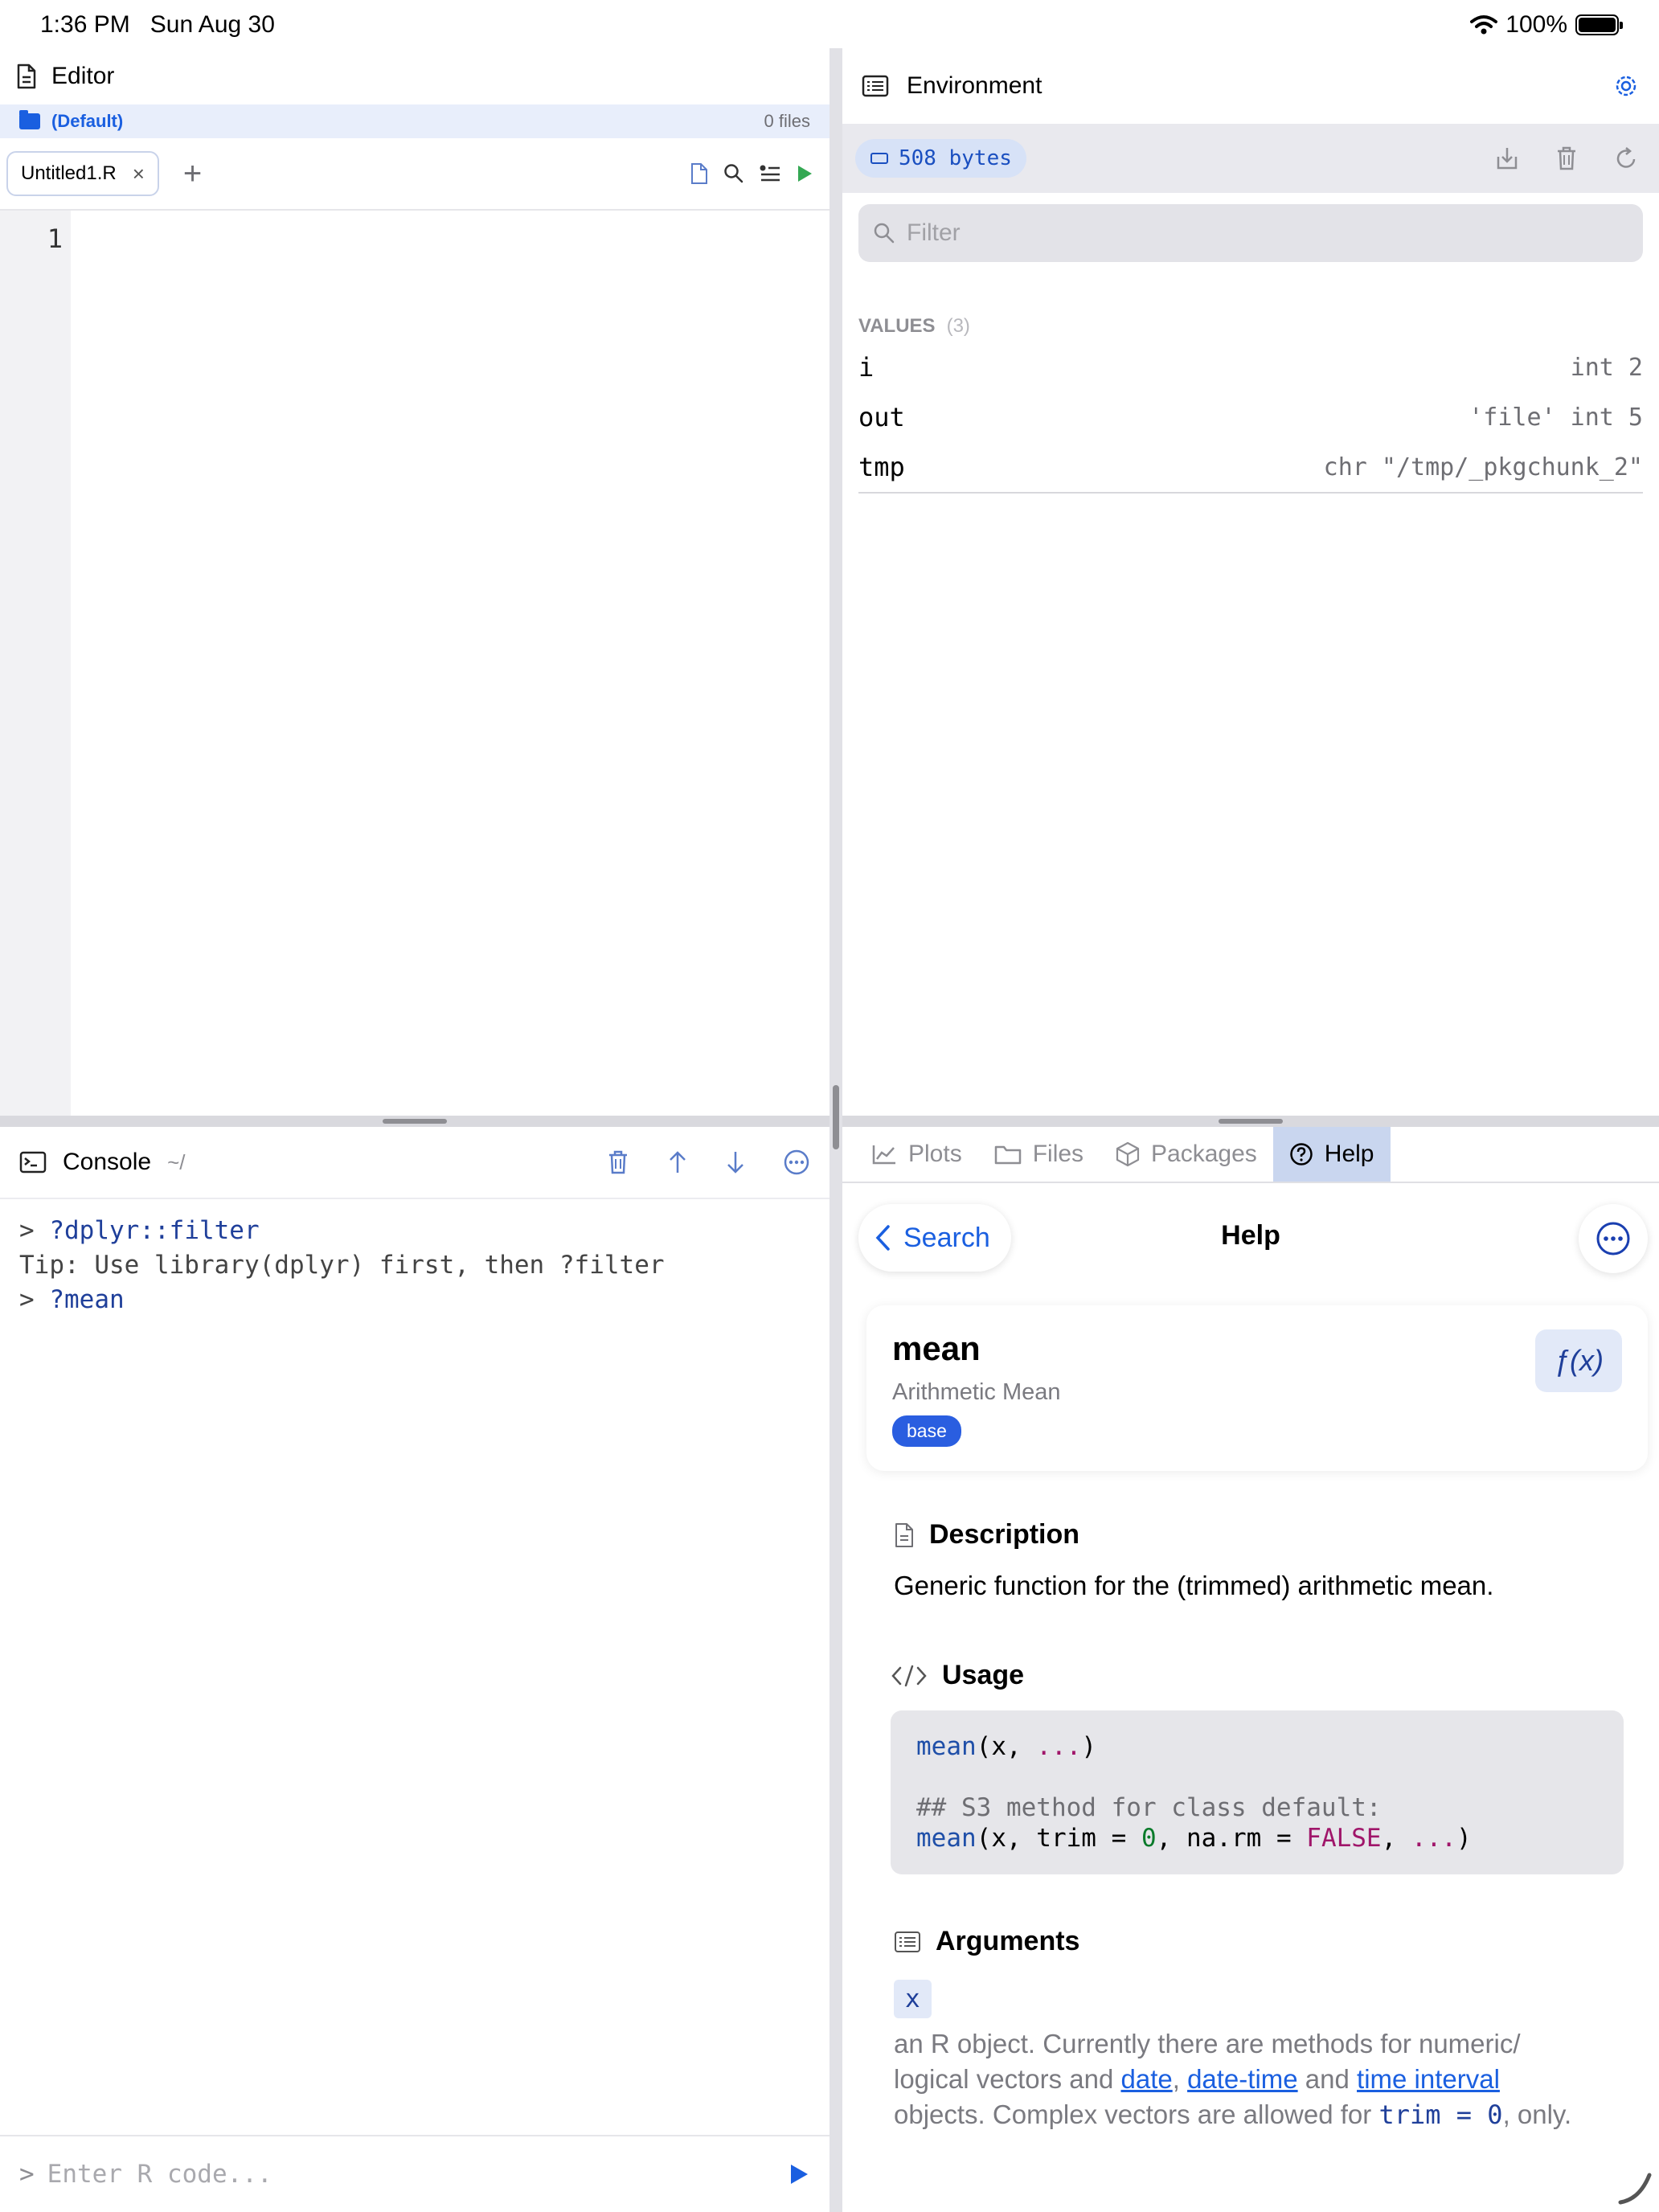 The image size is (1659, 2212). I want to click on variable-value: chr "/tmp/_pkgchunk_2", so click(1483, 467).